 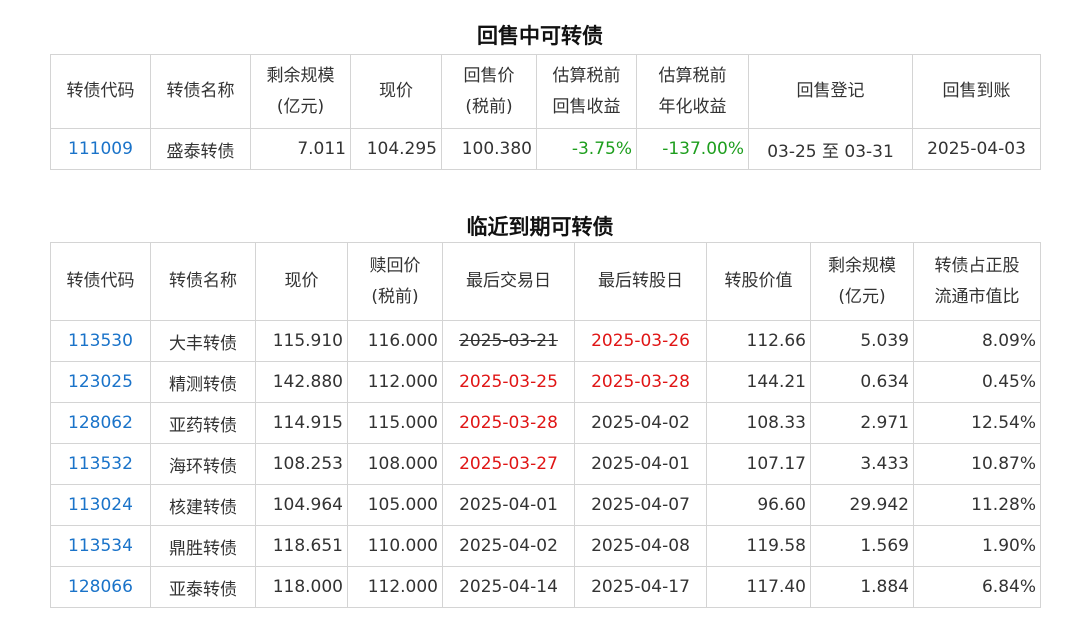 What do you see at coordinates (640, 341) in the screenshot?
I see `maturity-last-convert-date: 2025-03-26` at bounding box center [640, 341].